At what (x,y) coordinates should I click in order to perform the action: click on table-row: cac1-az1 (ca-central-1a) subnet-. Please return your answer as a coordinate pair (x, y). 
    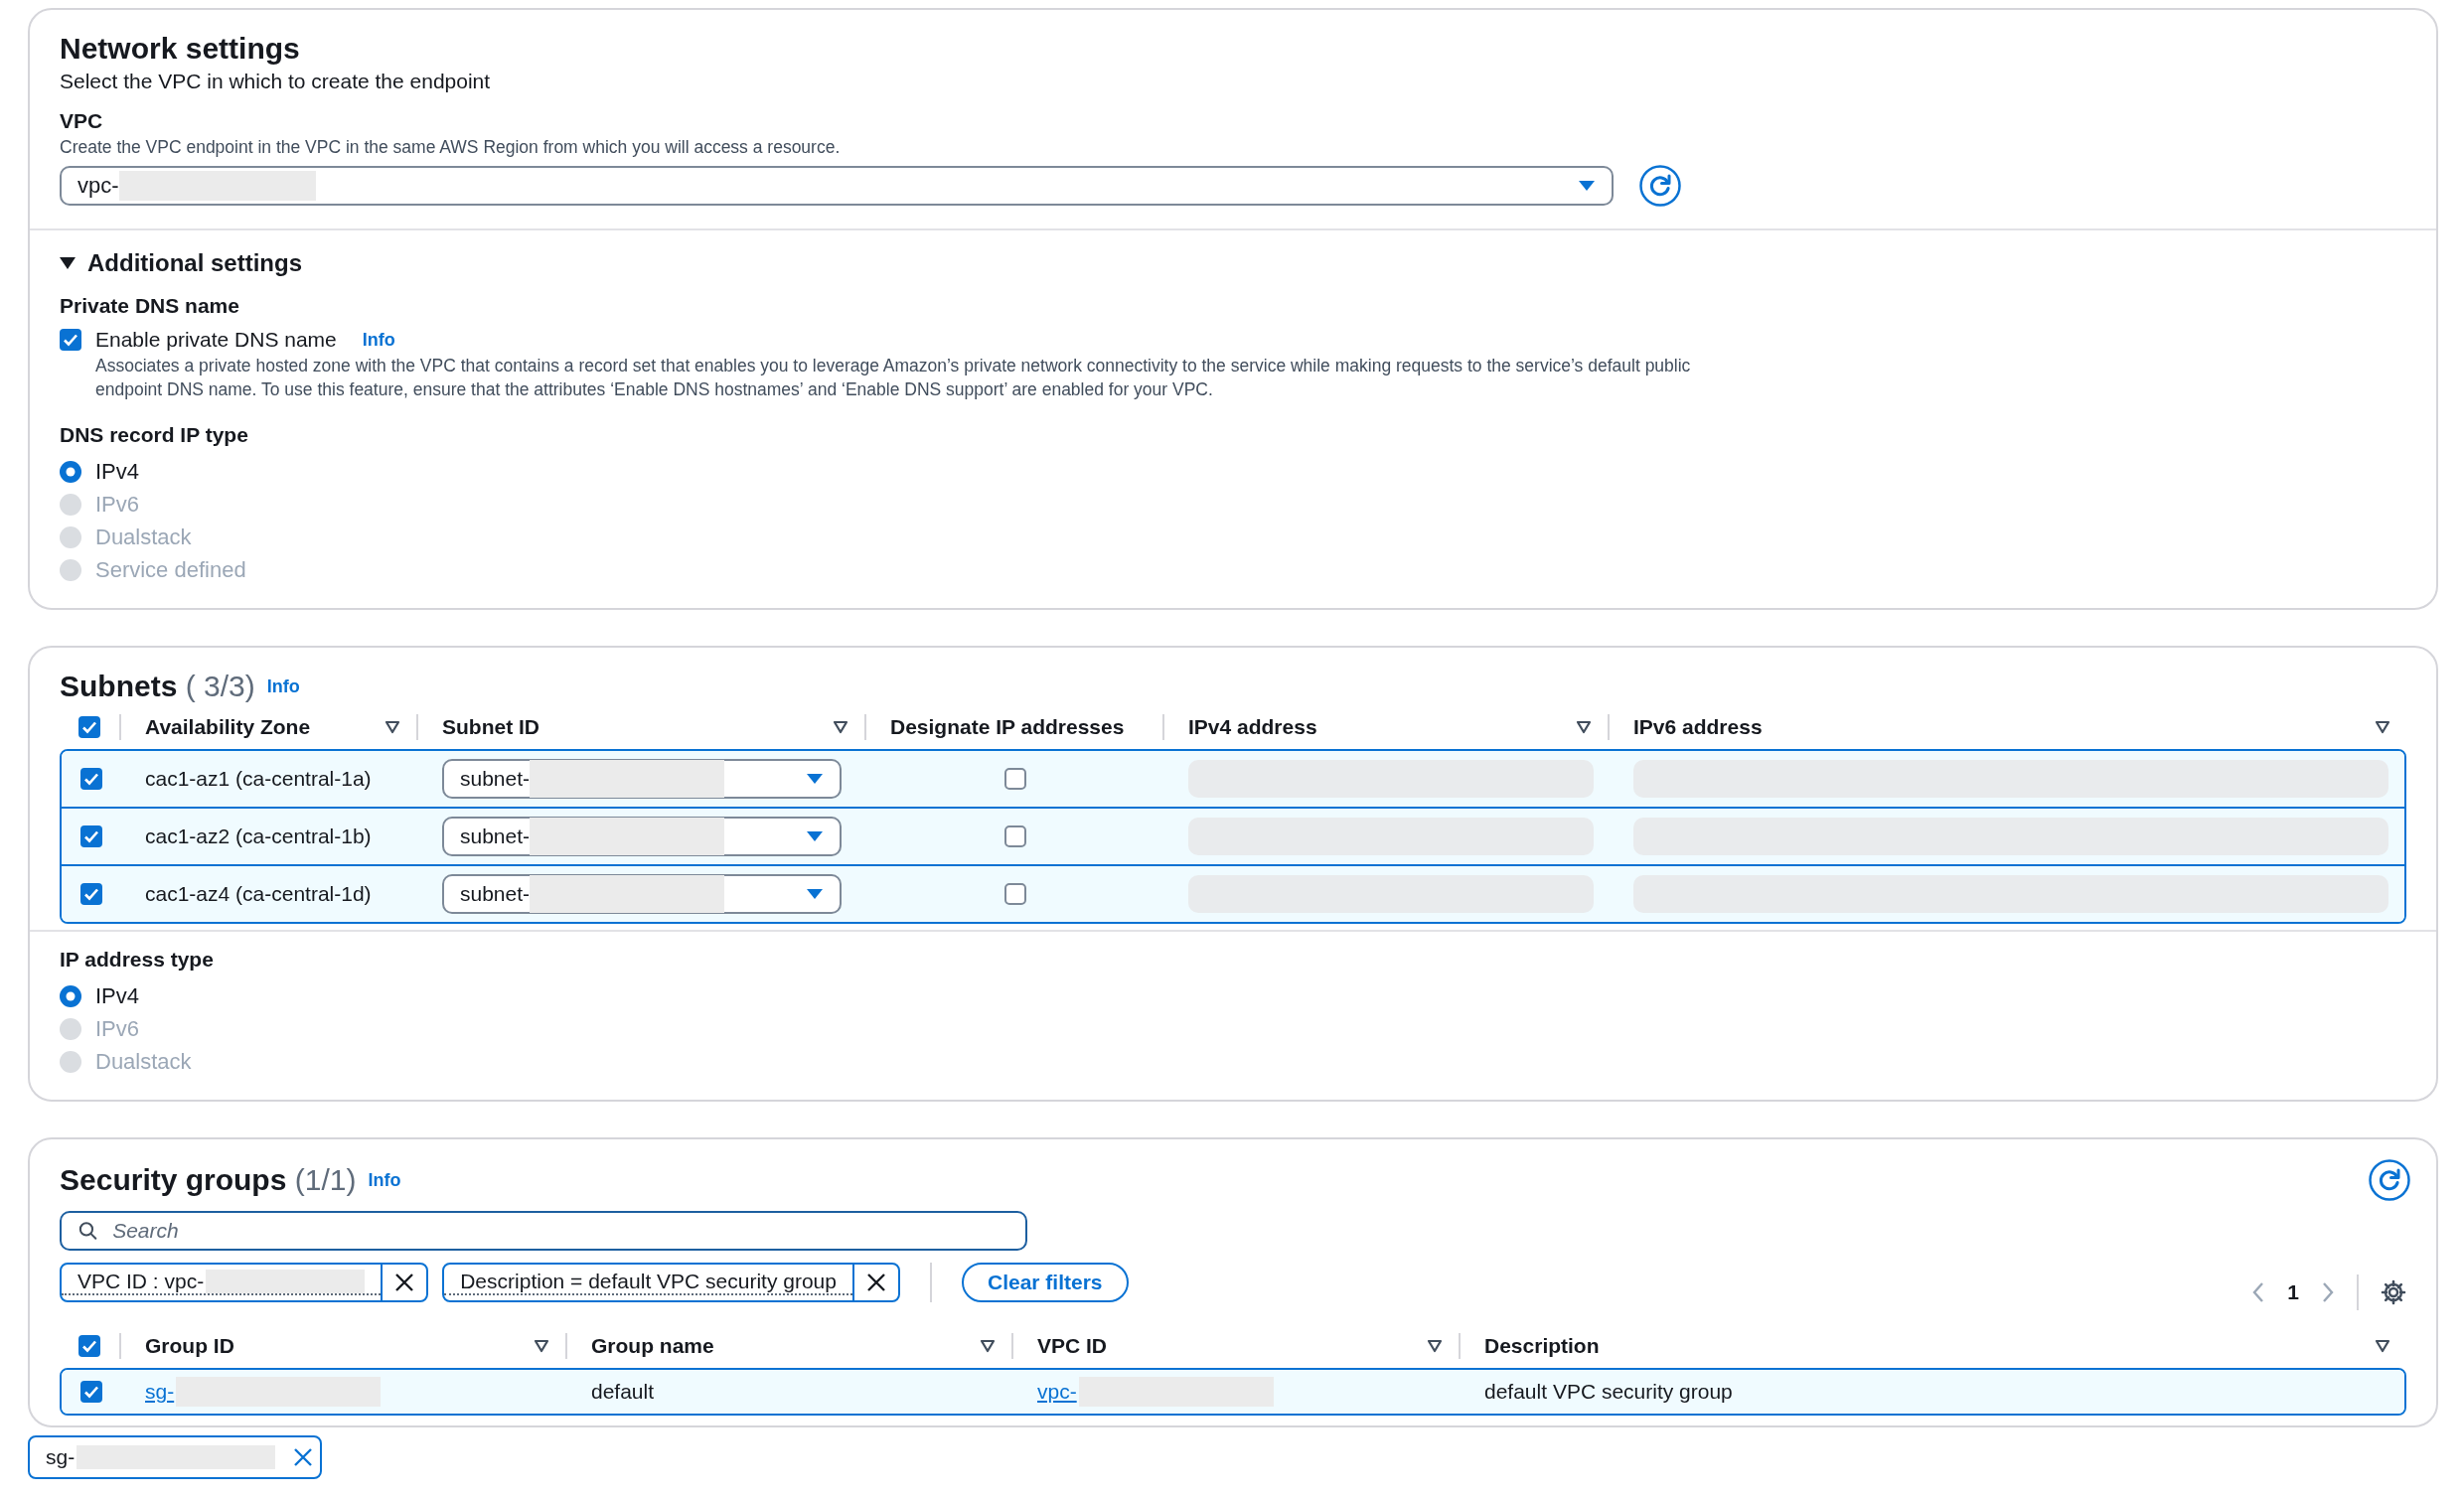
    Looking at the image, I should click on (1233, 779).